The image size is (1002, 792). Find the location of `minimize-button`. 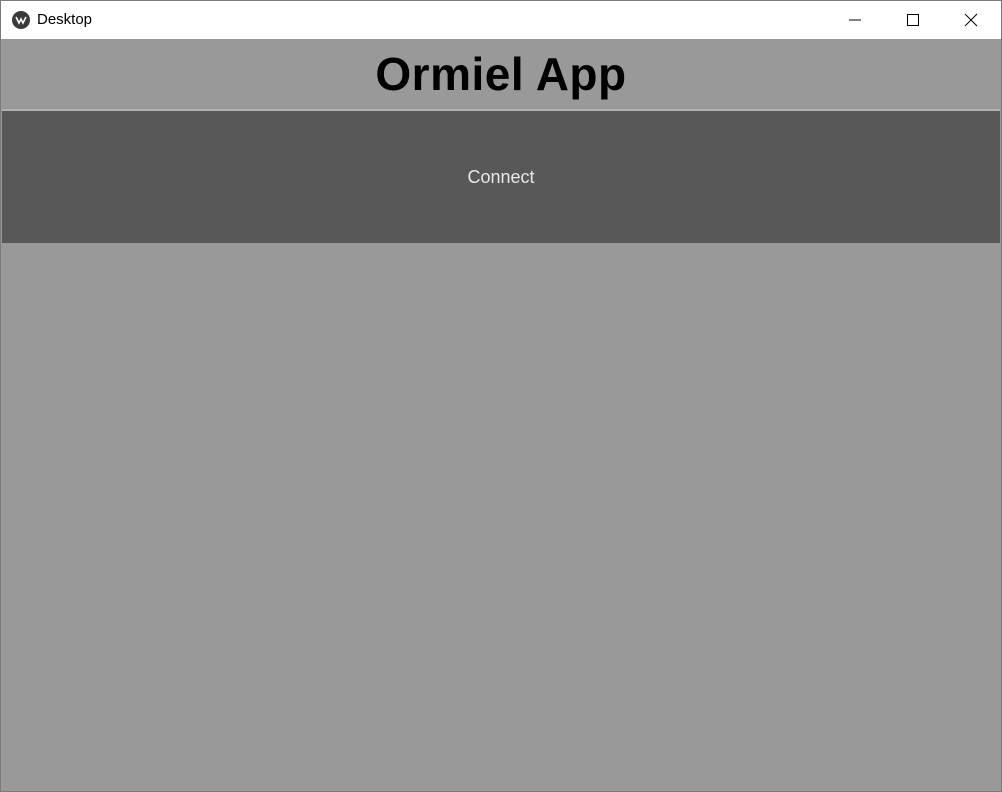

minimize-button is located at coordinates (855, 20).